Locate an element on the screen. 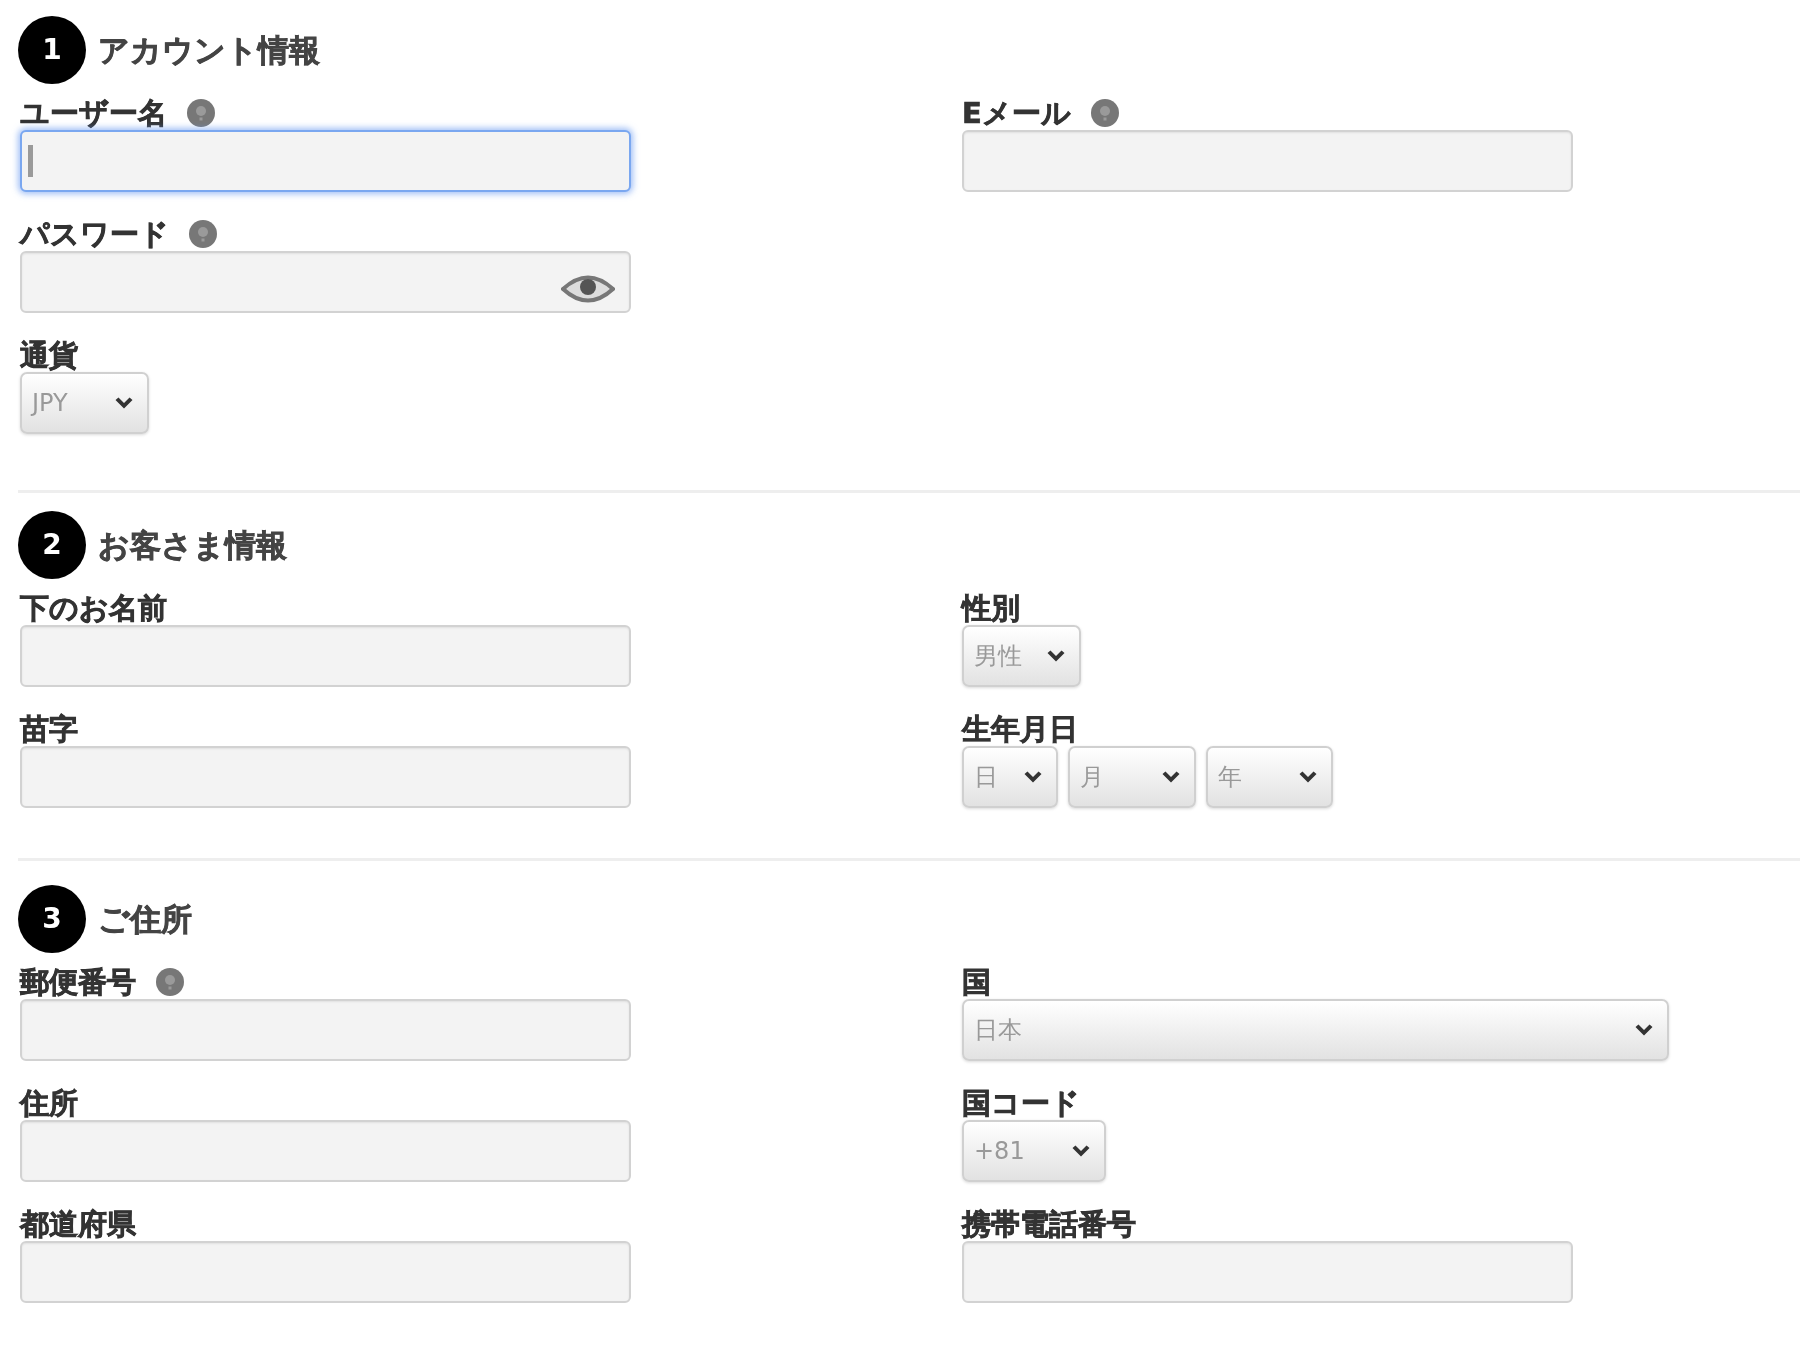  field-label: 国 is located at coordinates (976, 982).